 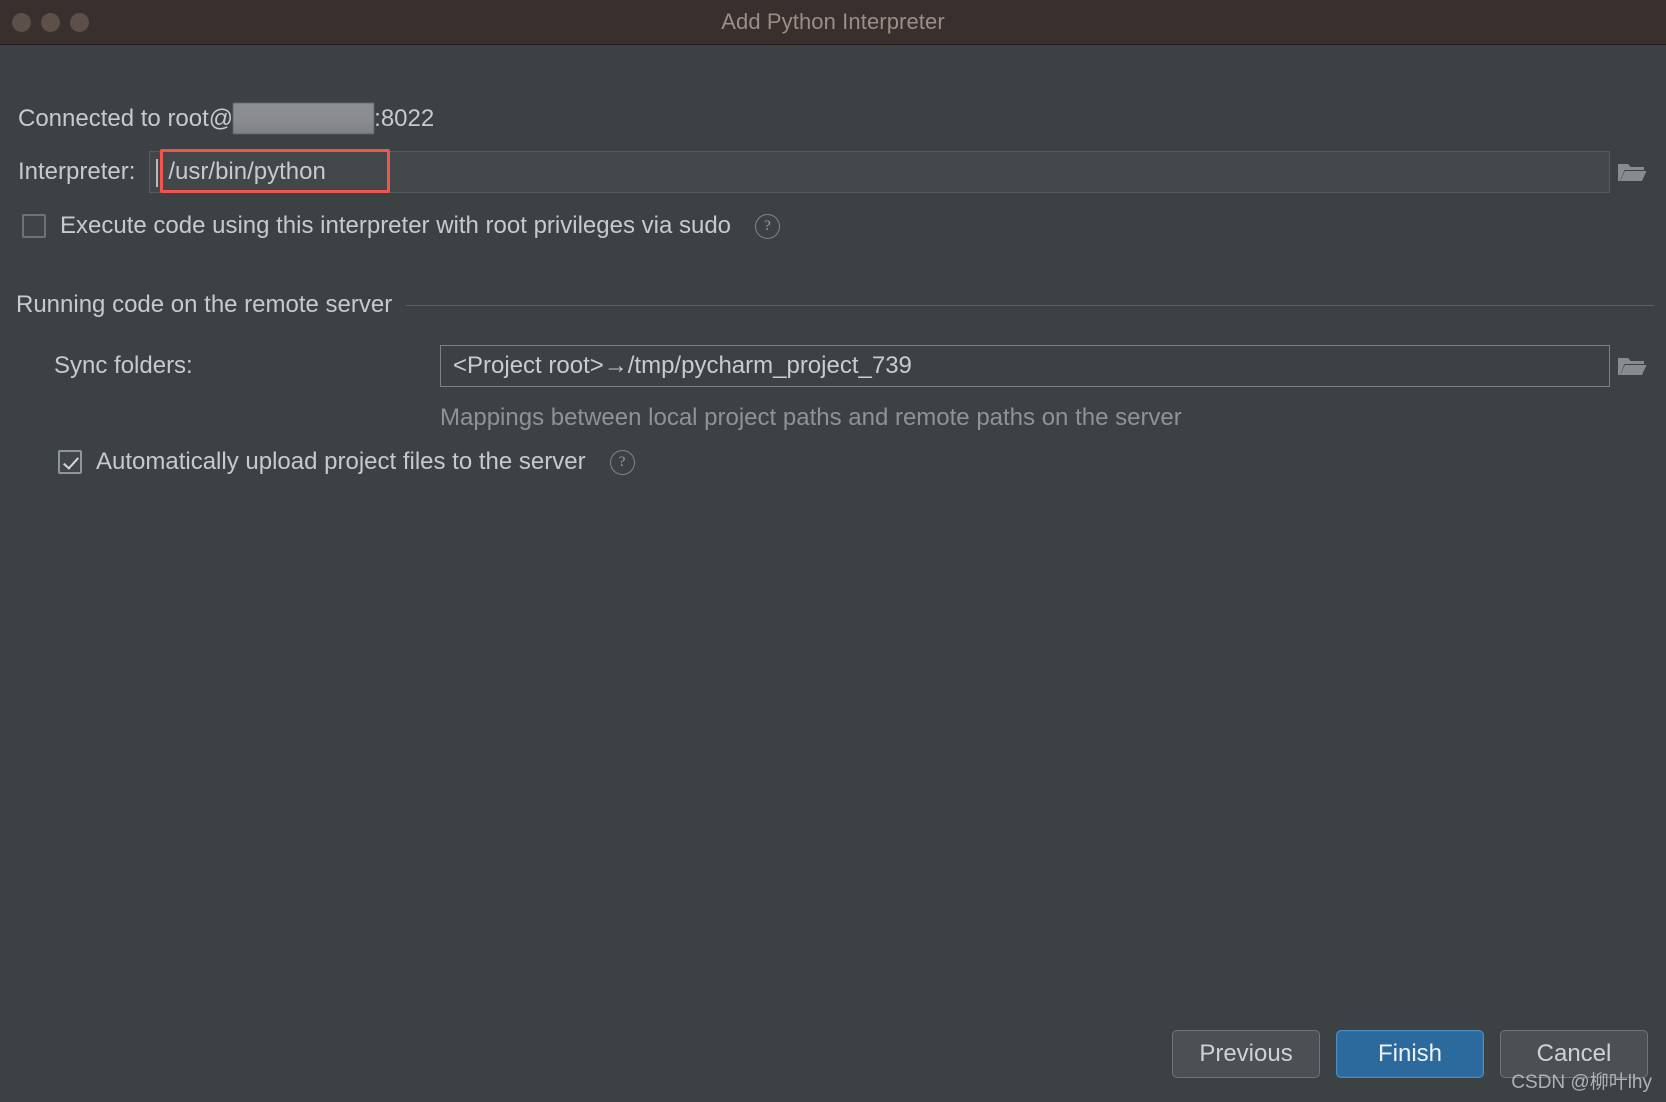 I want to click on sync-folders-input: <Project root>→/tmp/pycharm_project_739, so click(x=1025, y=366).